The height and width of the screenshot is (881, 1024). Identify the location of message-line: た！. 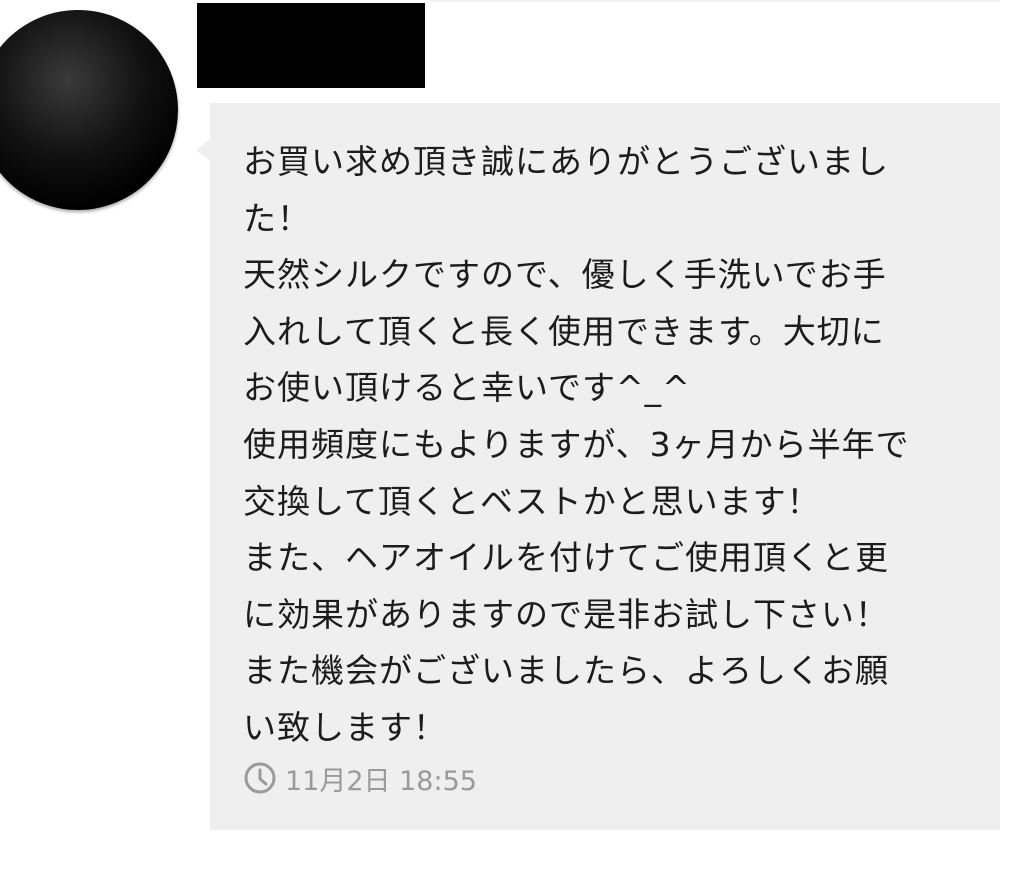
(277, 218).